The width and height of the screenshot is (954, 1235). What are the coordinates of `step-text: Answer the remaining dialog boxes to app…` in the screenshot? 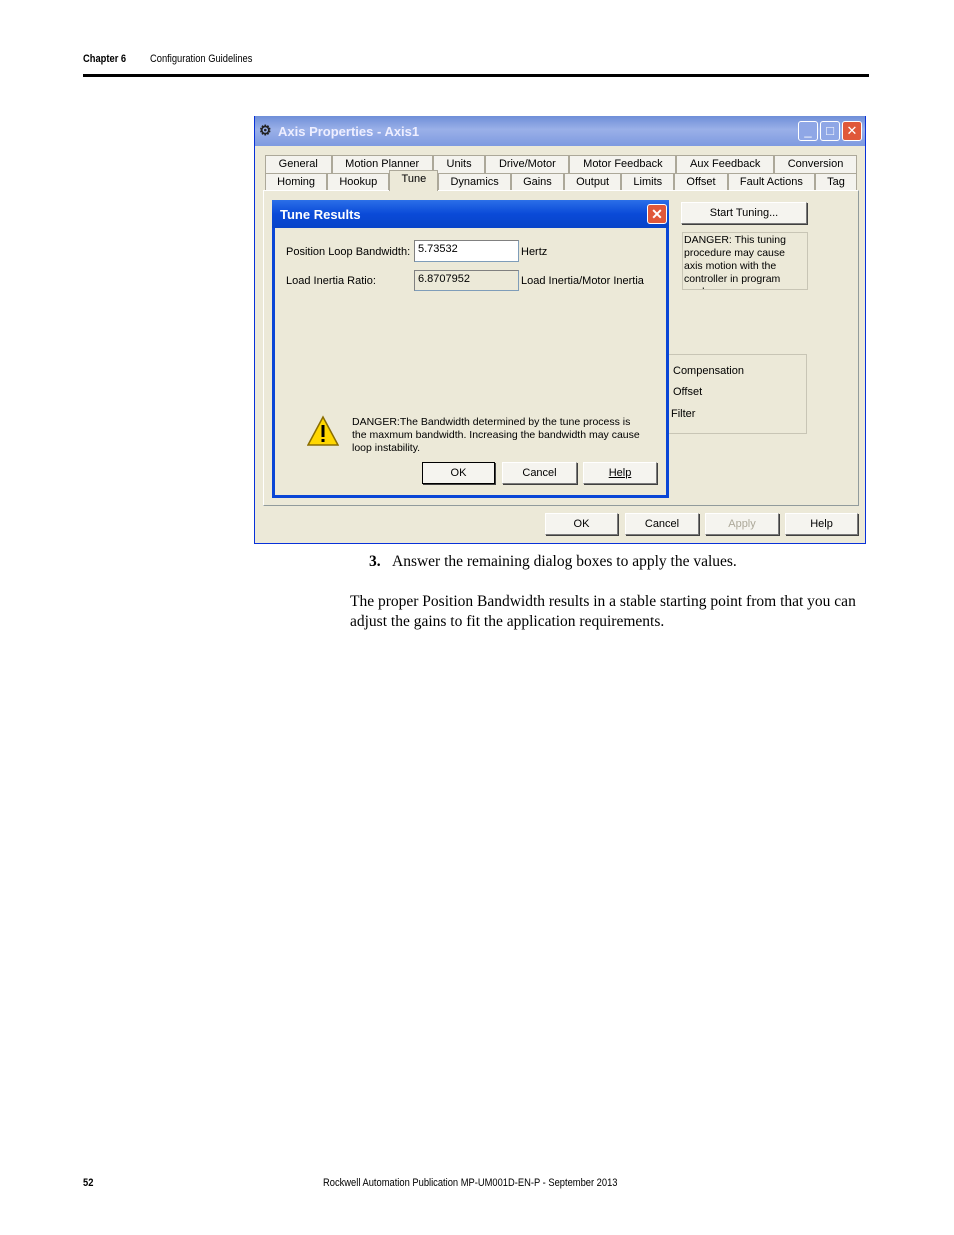 It's located at (564, 561).